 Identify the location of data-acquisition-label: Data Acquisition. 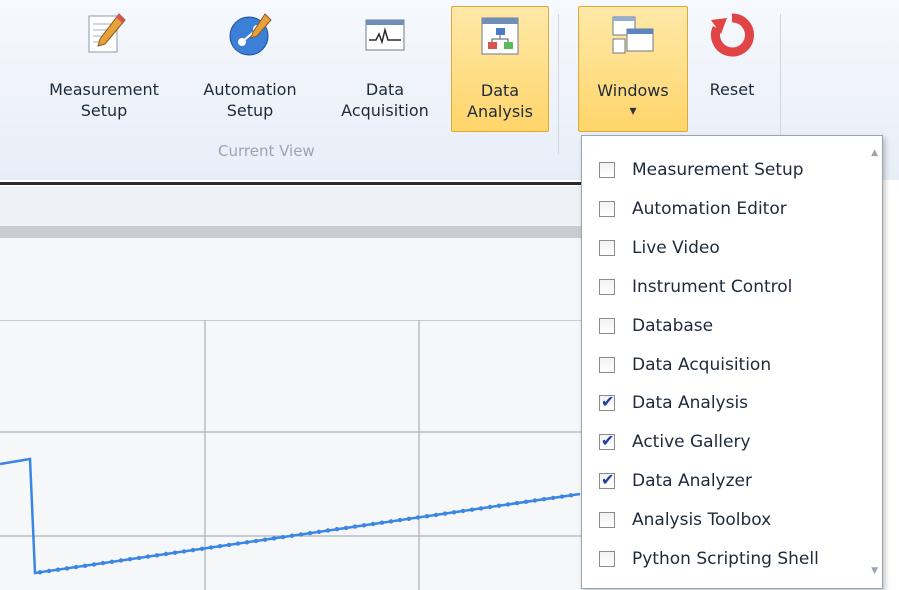
(385, 100).